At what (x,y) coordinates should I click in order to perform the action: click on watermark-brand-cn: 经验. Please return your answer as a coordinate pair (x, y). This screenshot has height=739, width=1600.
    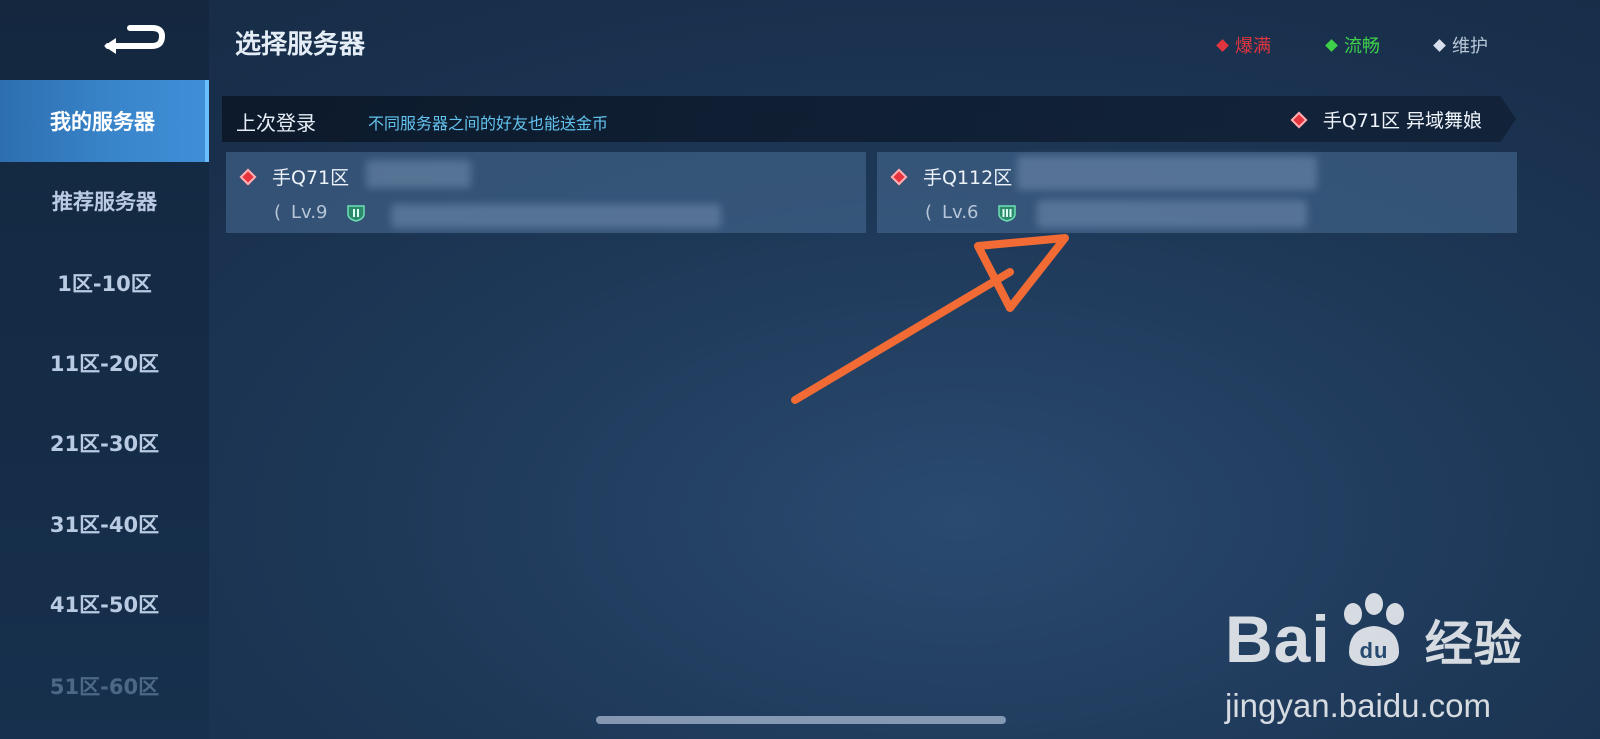
    Looking at the image, I should click on (1473, 643).